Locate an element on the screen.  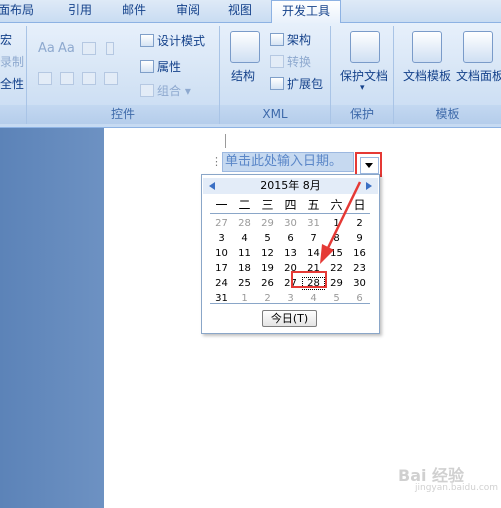
calendar-day: 13 is located at coordinates (290, 253).